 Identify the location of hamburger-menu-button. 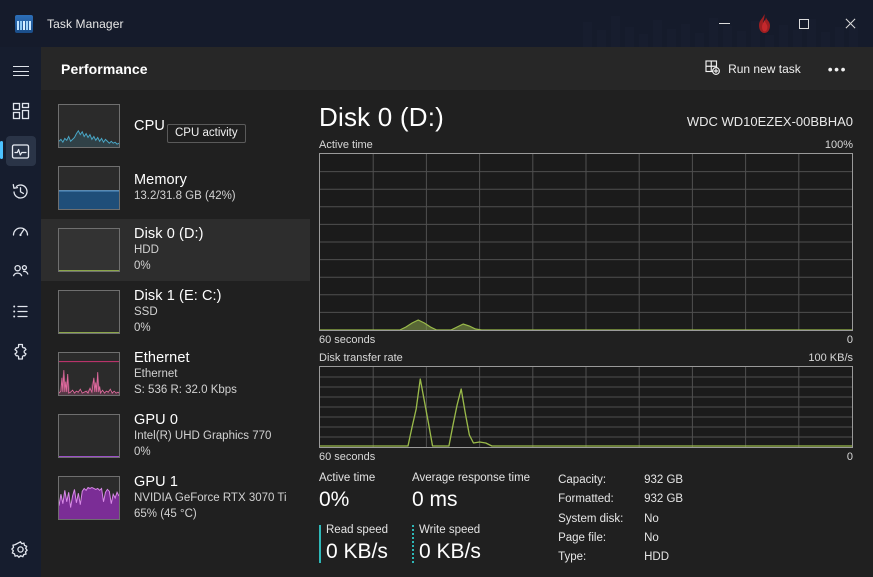
(20, 71).